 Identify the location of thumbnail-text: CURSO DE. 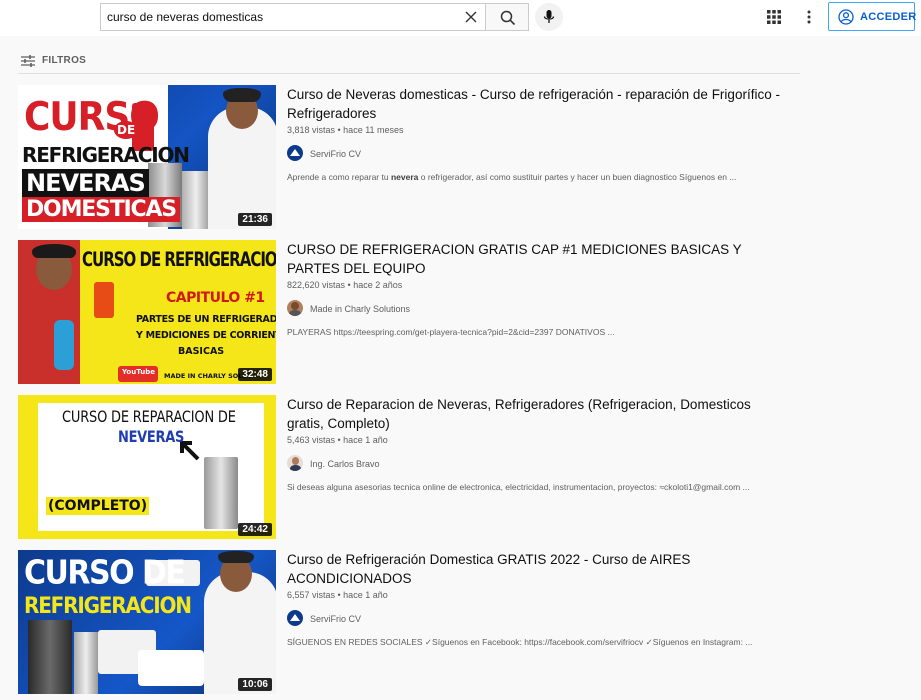
(105, 573).